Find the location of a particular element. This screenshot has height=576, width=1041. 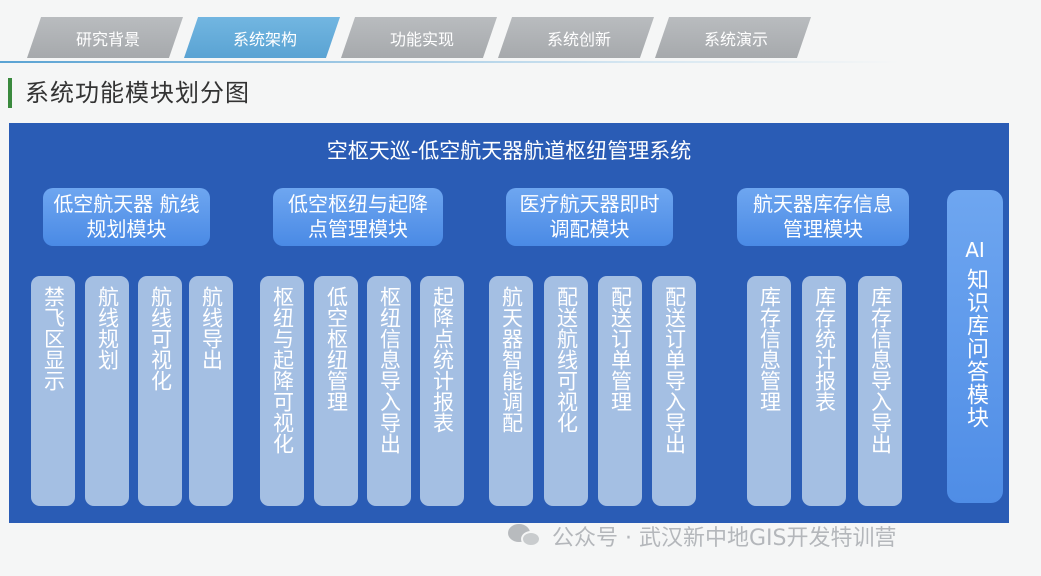

tab-label: 功能实现 is located at coordinates (421, 39).